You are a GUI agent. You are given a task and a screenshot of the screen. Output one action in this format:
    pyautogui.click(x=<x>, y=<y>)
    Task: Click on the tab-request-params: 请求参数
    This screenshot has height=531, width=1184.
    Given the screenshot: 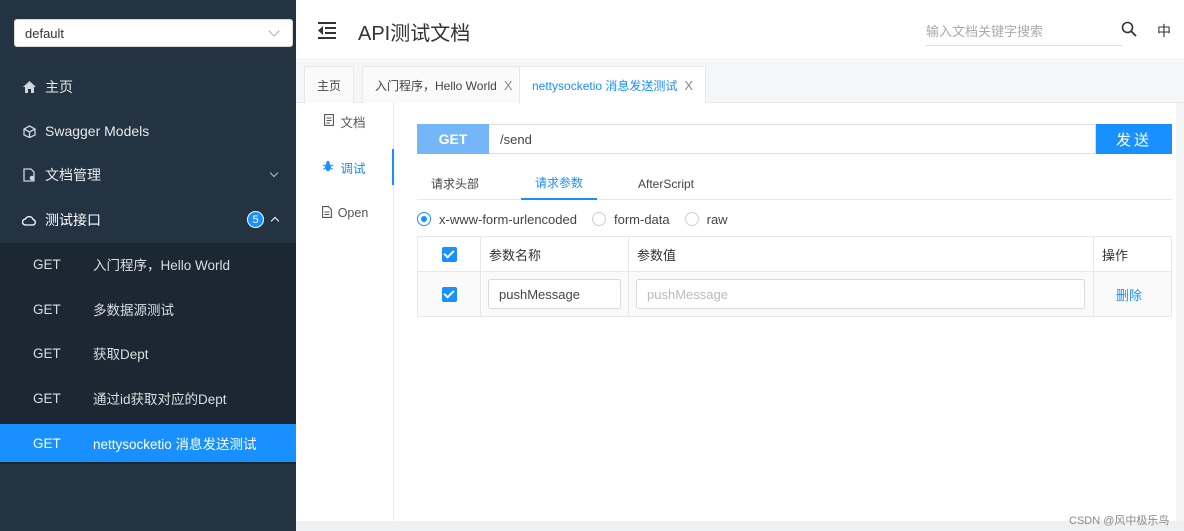 What is the action you would take?
    pyautogui.click(x=559, y=183)
    